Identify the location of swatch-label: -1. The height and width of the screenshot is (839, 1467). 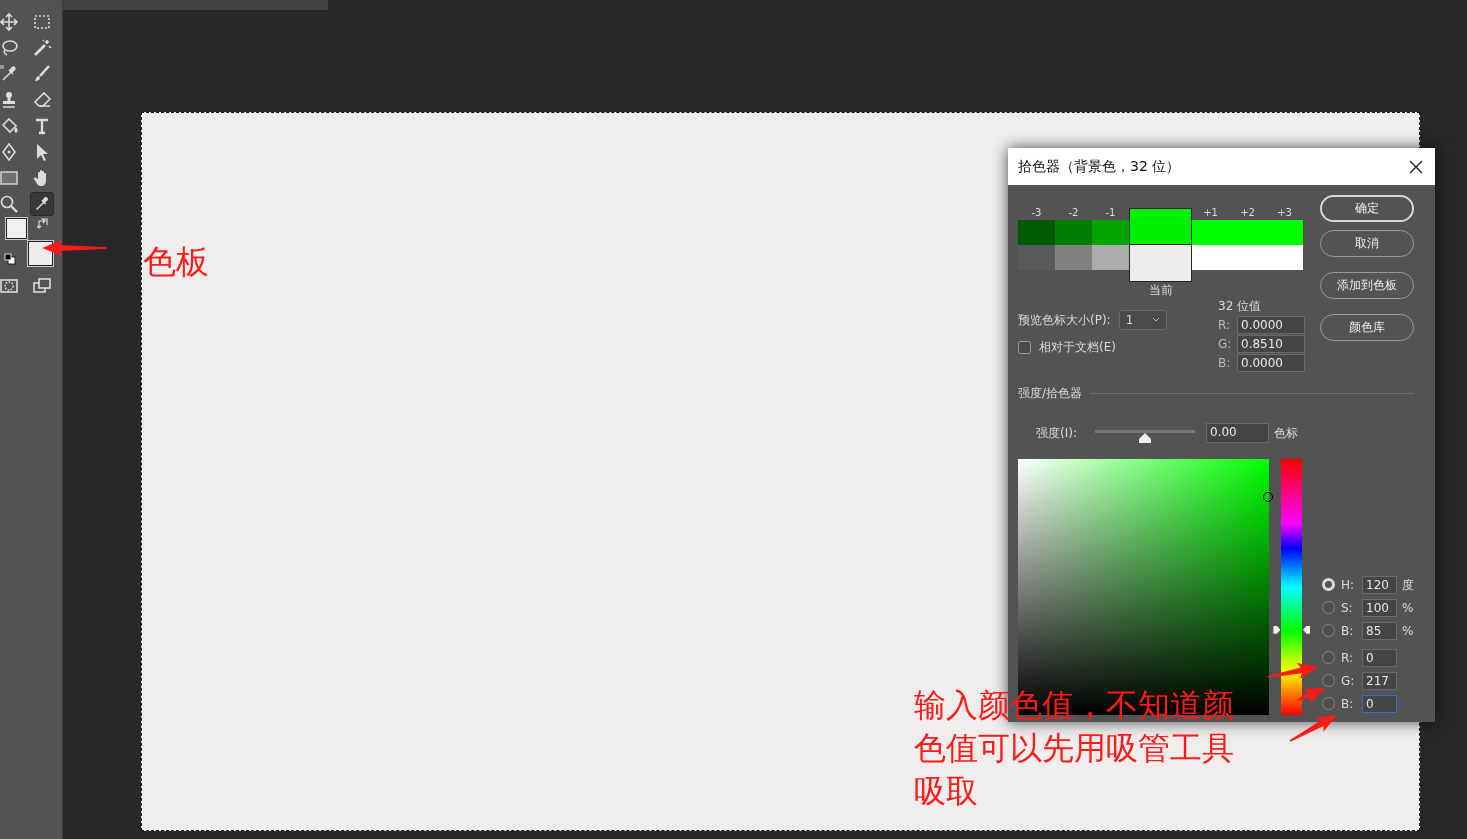
(1110, 213).